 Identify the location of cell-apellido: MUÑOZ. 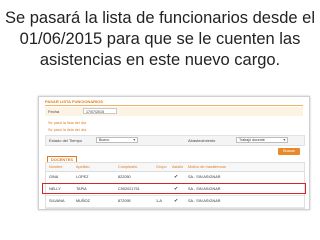
(83, 201).